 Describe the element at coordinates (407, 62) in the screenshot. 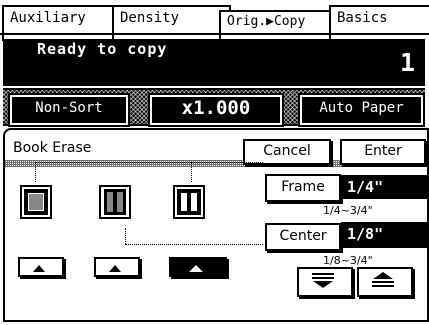

I see `copy-count: 1` at that location.